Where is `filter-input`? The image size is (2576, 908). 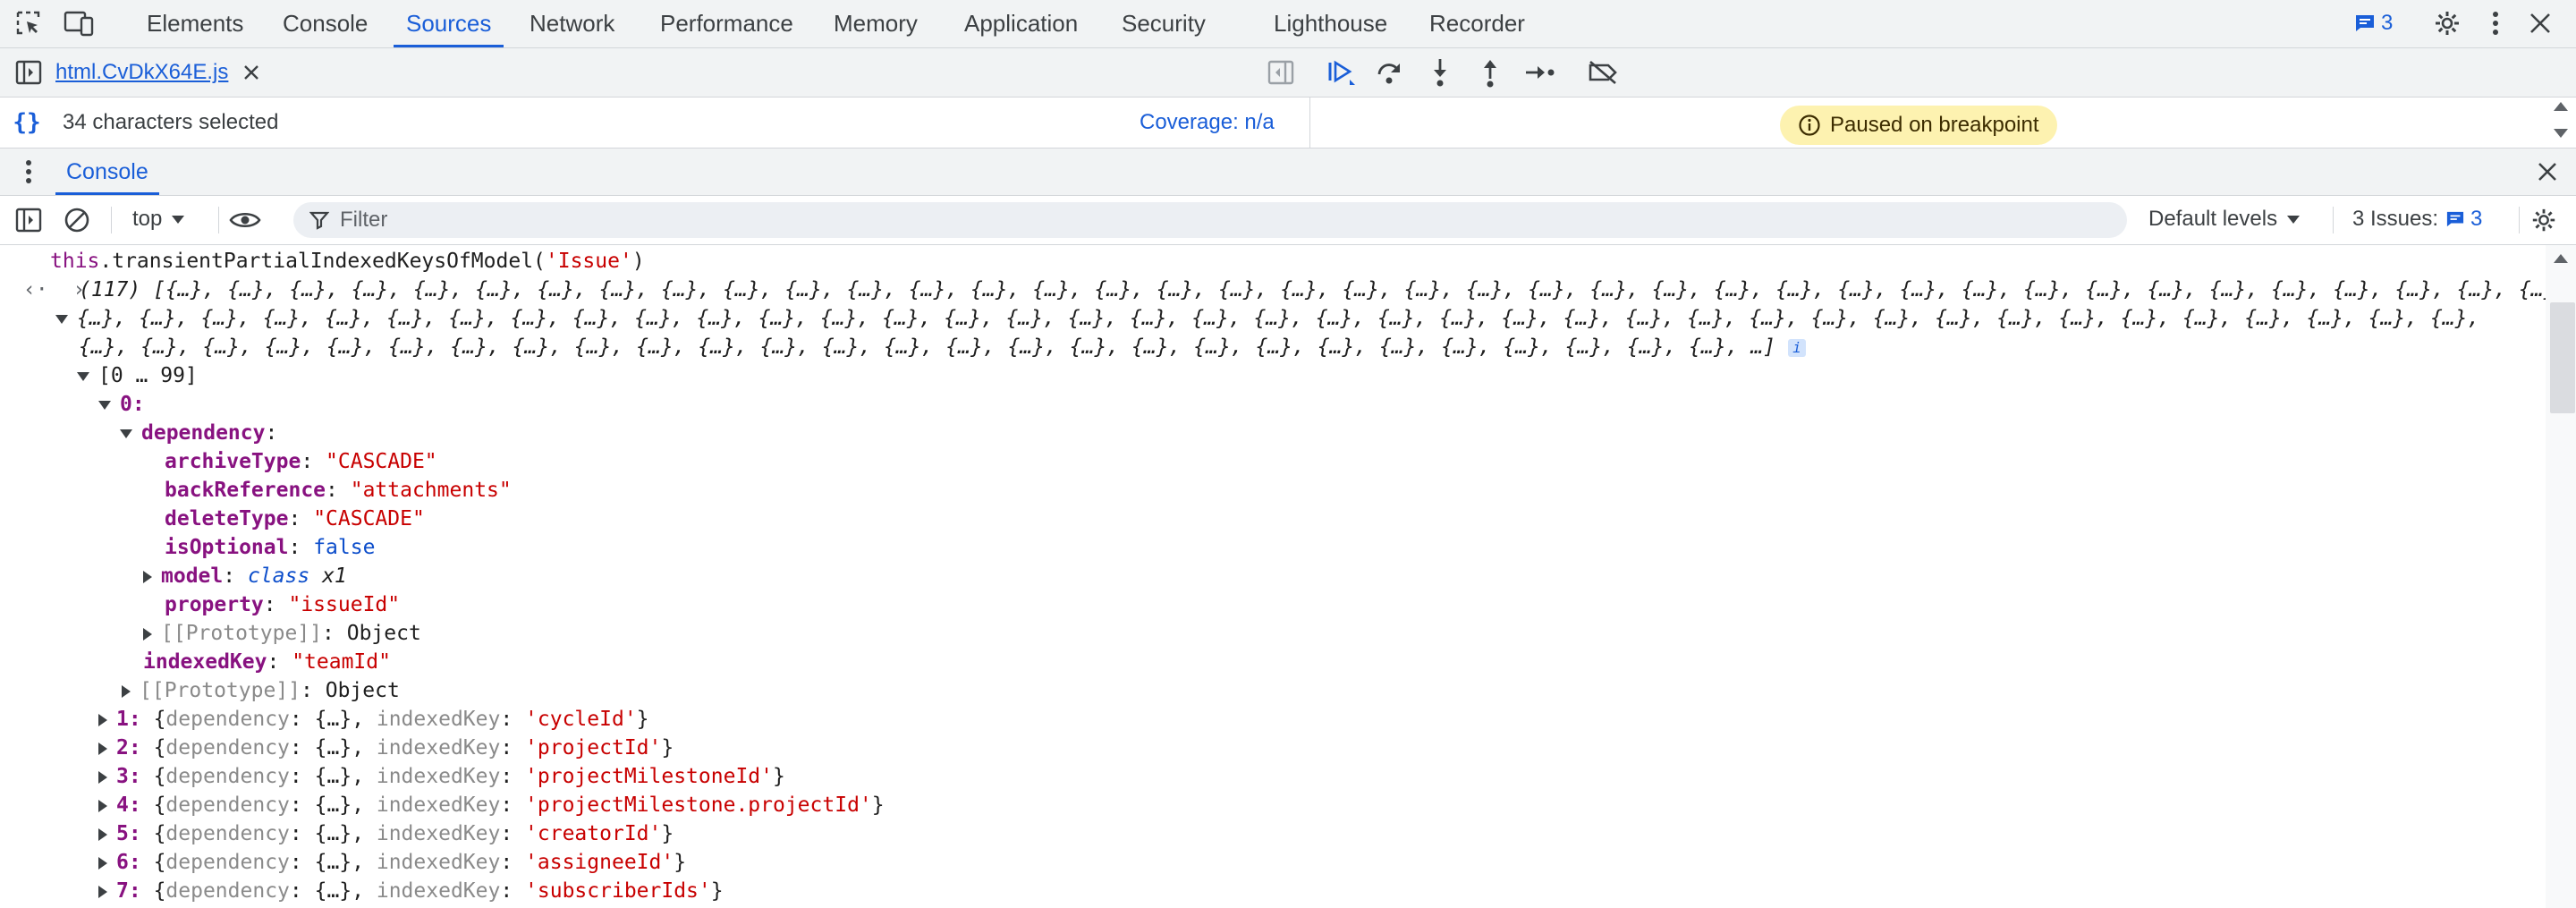 filter-input is located at coordinates (1145, 220).